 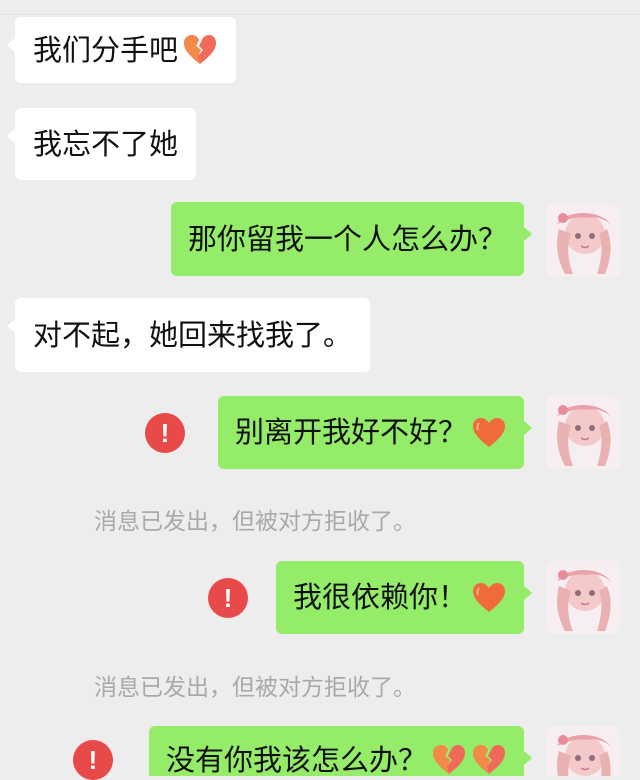 I want to click on message-text: 没有你我该怎么办？, so click(x=296, y=760).